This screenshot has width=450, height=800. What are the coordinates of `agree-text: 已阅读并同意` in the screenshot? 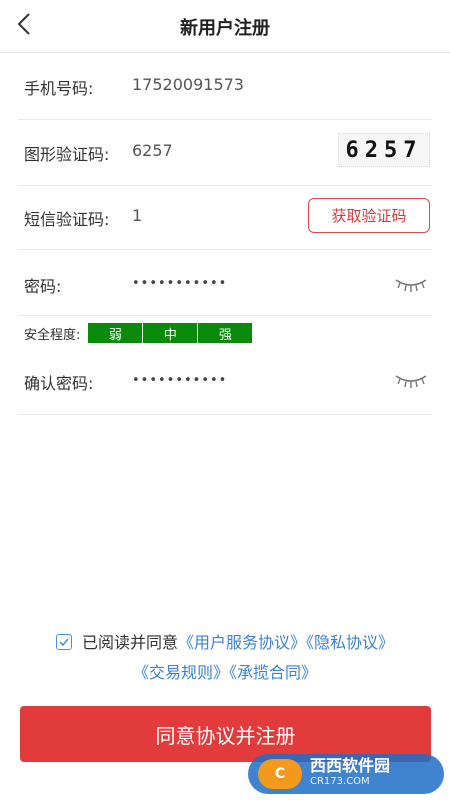 It's located at (129, 642).